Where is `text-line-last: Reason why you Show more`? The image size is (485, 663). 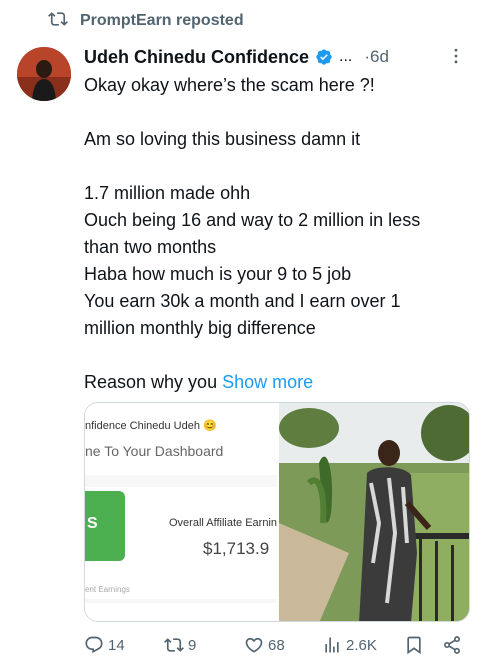 text-line-last: Reason why you Show more is located at coordinates (279, 382).